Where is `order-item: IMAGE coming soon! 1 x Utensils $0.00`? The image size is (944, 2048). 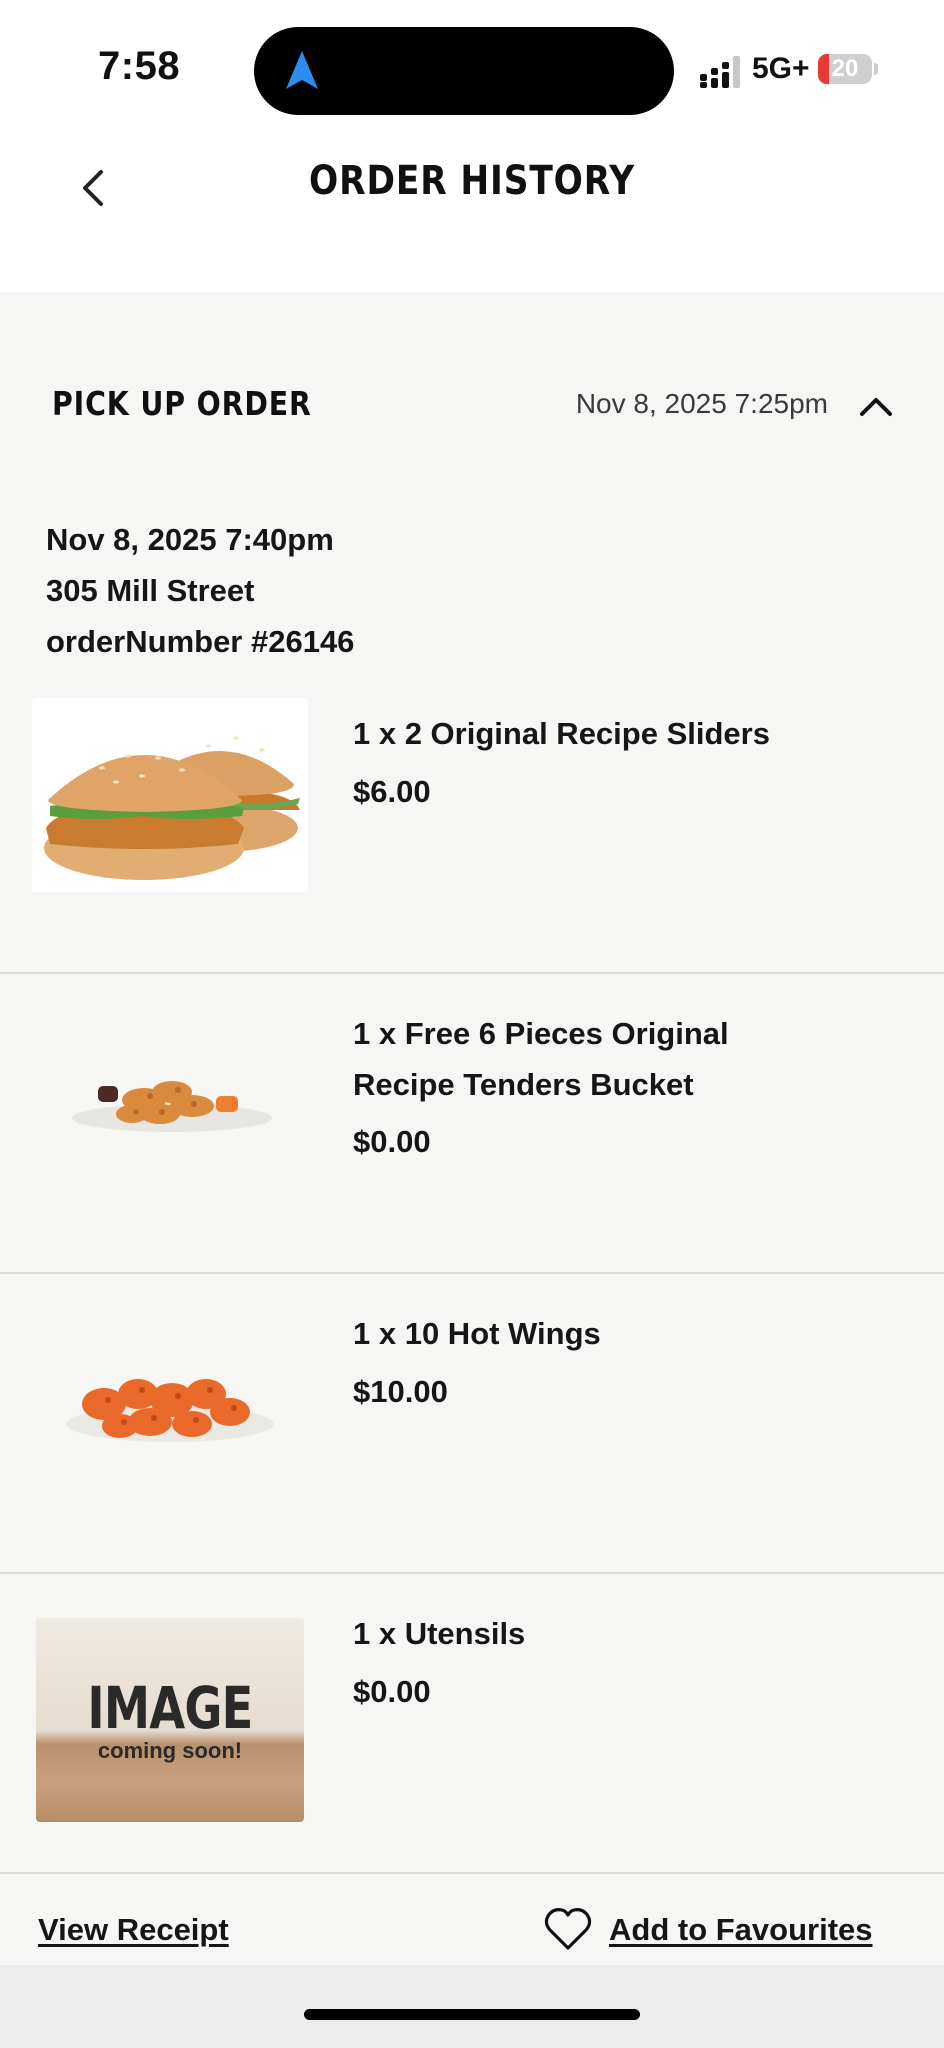 order-item: IMAGE coming soon! 1 x Utensils $0.00 is located at coordinates (472, 1724).